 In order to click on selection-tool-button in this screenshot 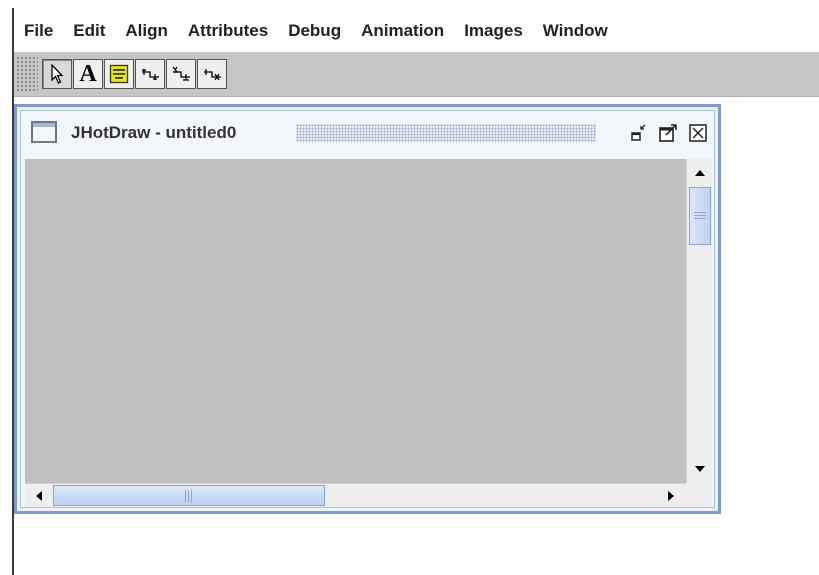, I will do `click(57, 74)`.